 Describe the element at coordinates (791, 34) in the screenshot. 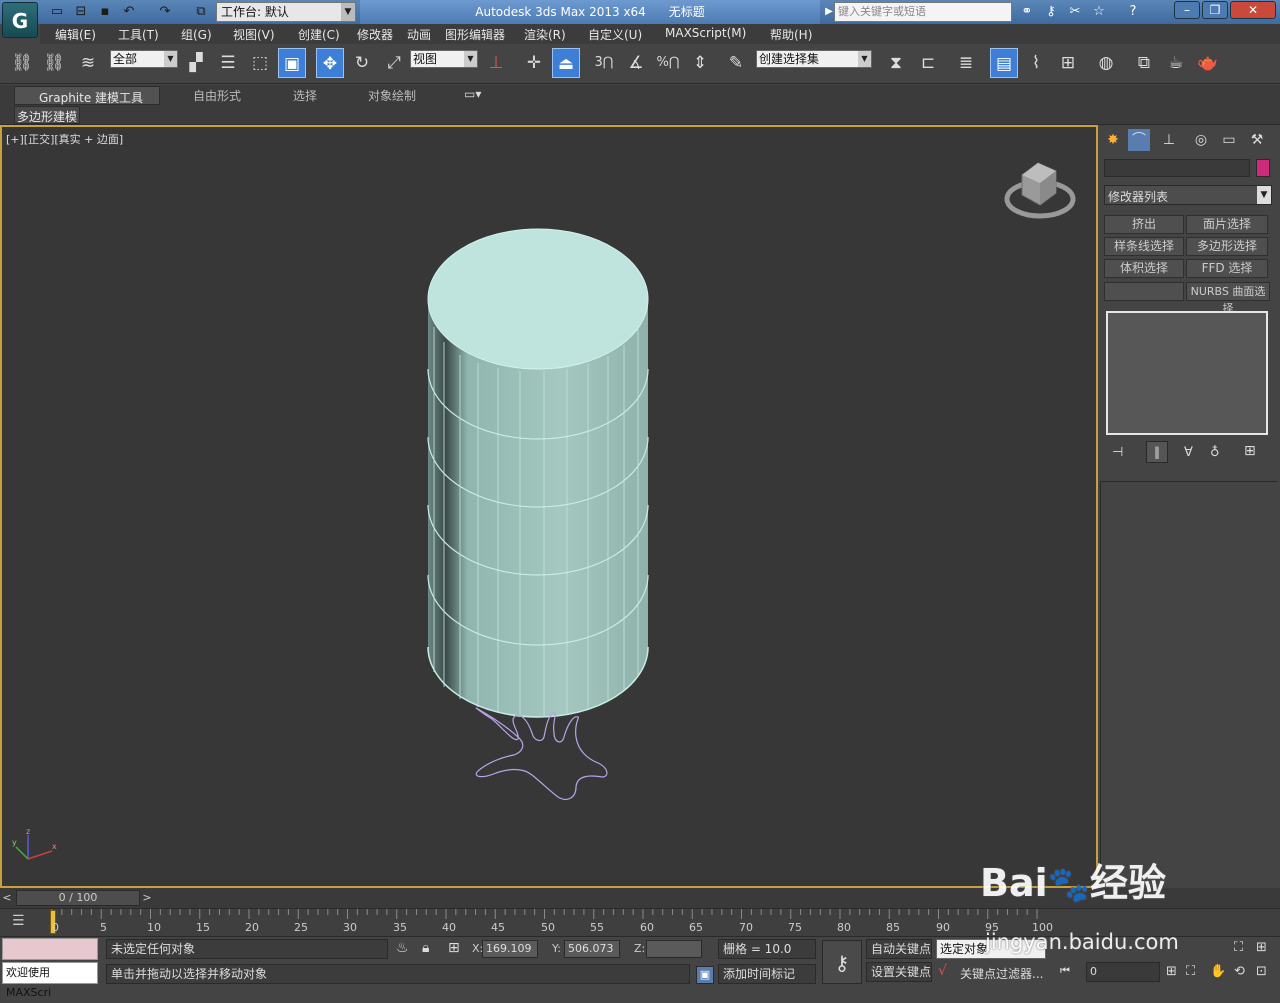

I see `menu-help: 帮助(H)` at that location.